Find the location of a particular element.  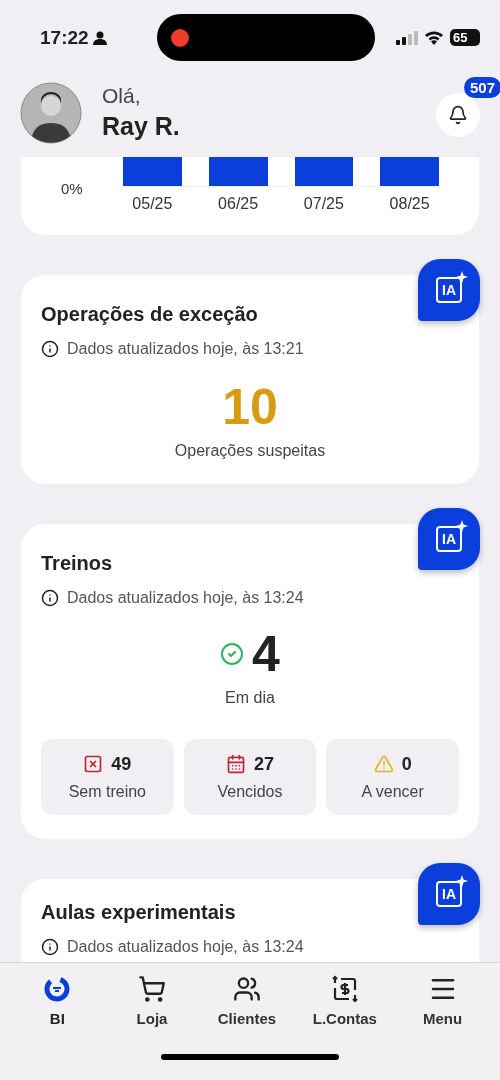

x-square-icon is located at coordinates (93, 764).